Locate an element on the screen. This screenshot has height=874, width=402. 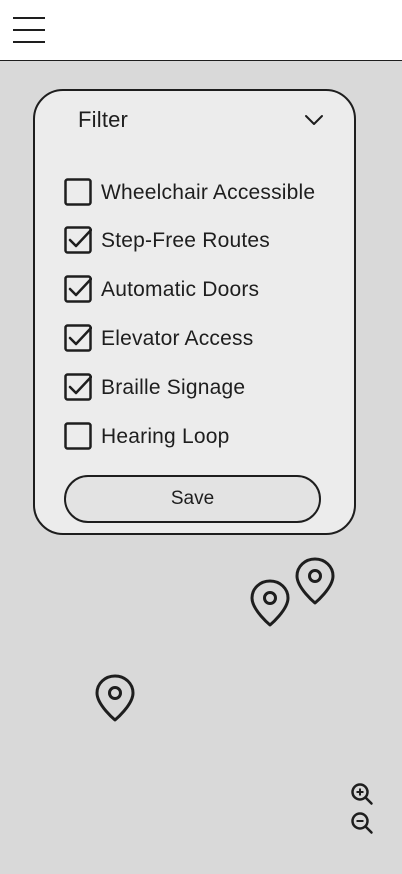
filter-dropdown-header: Filter is located at coordinates (194, 120).